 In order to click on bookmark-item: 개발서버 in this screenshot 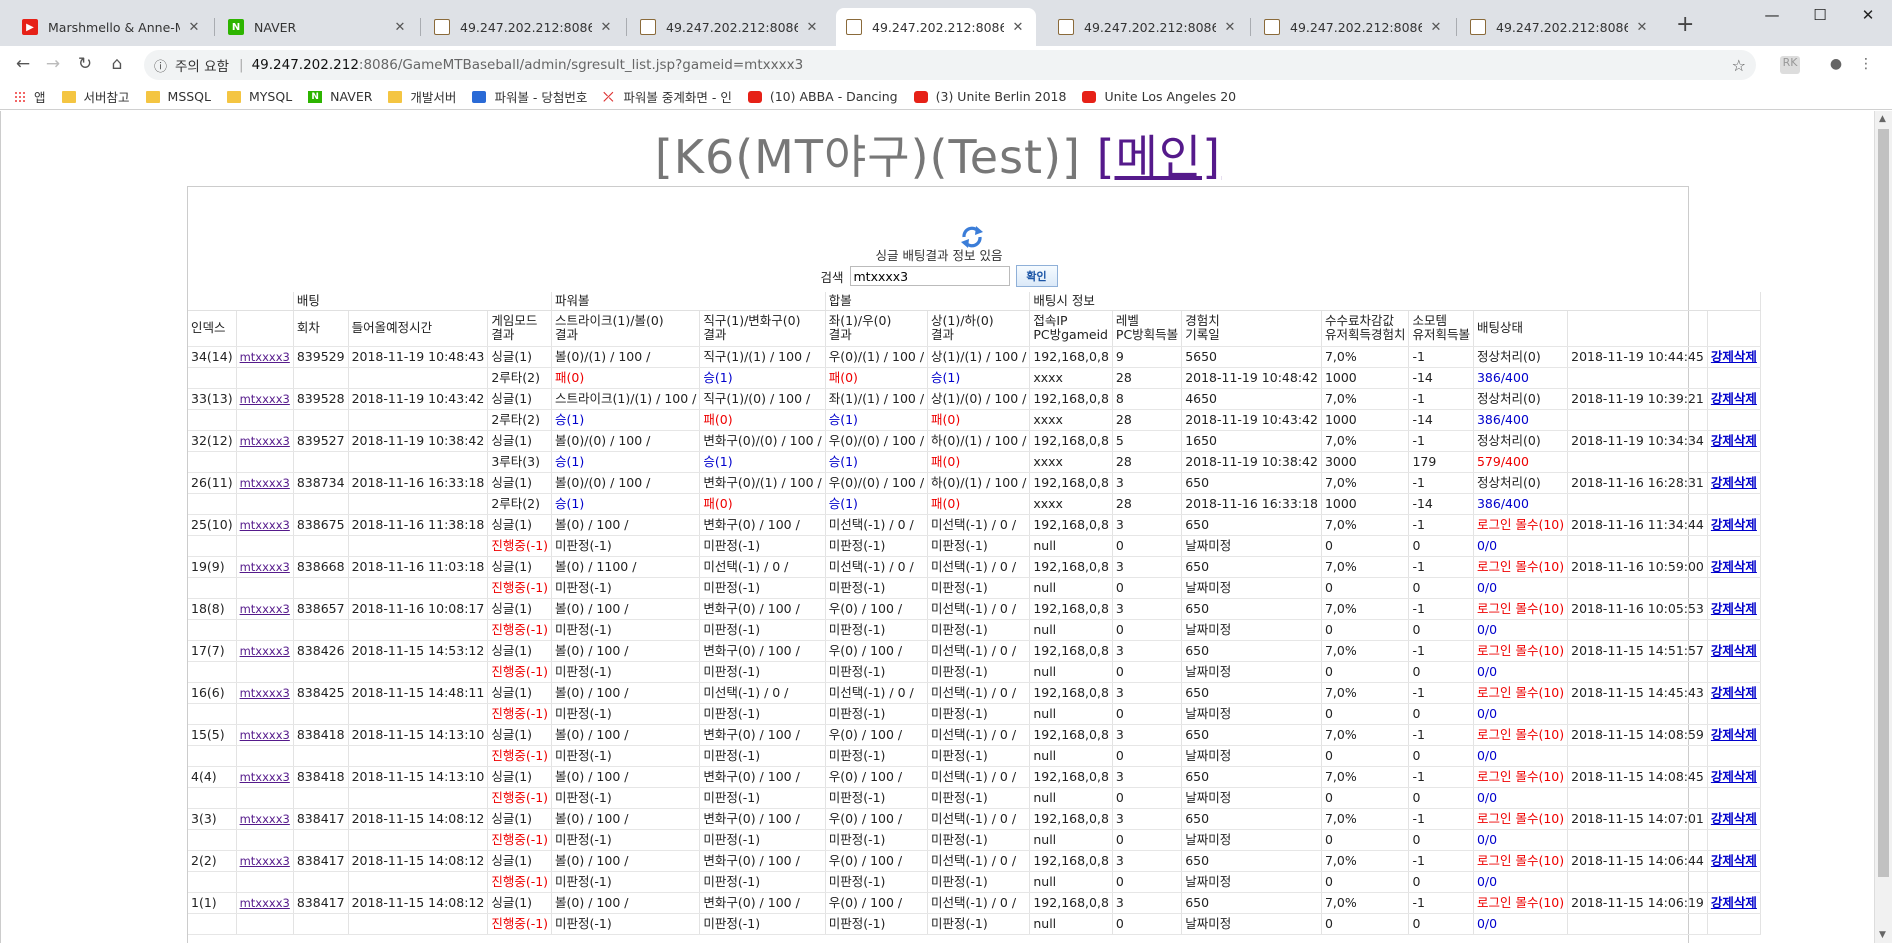, I will do `click(422, 96)`.